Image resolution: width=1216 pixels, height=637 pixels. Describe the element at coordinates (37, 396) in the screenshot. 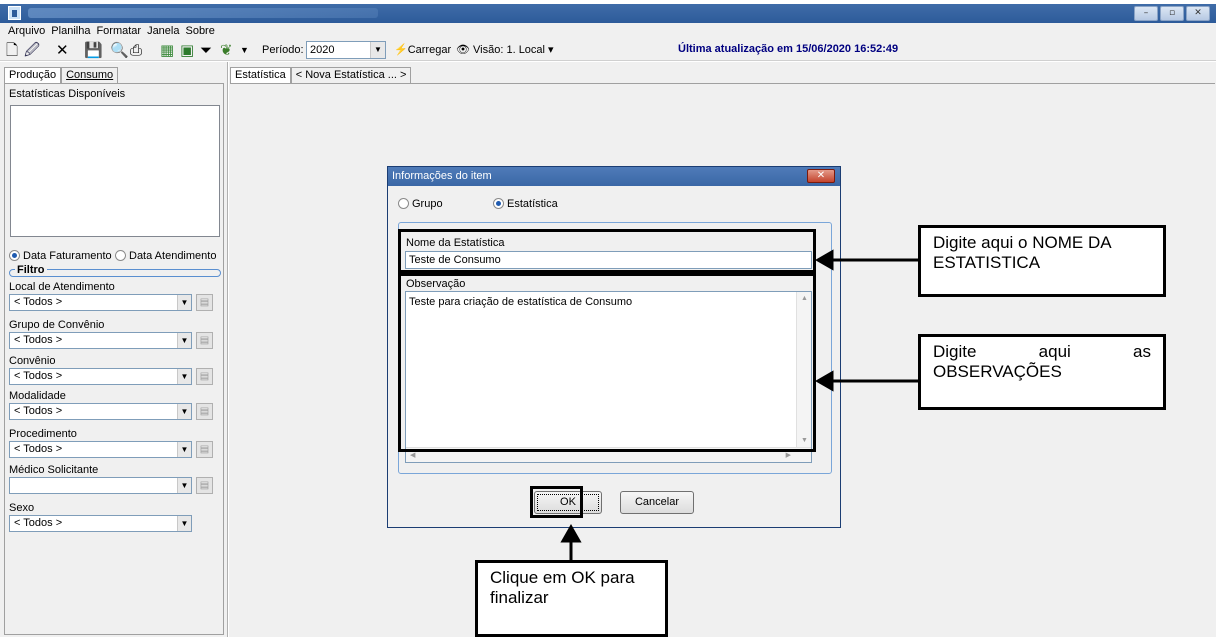

I see `filter-label-modalidade: Modalidade` at that location.